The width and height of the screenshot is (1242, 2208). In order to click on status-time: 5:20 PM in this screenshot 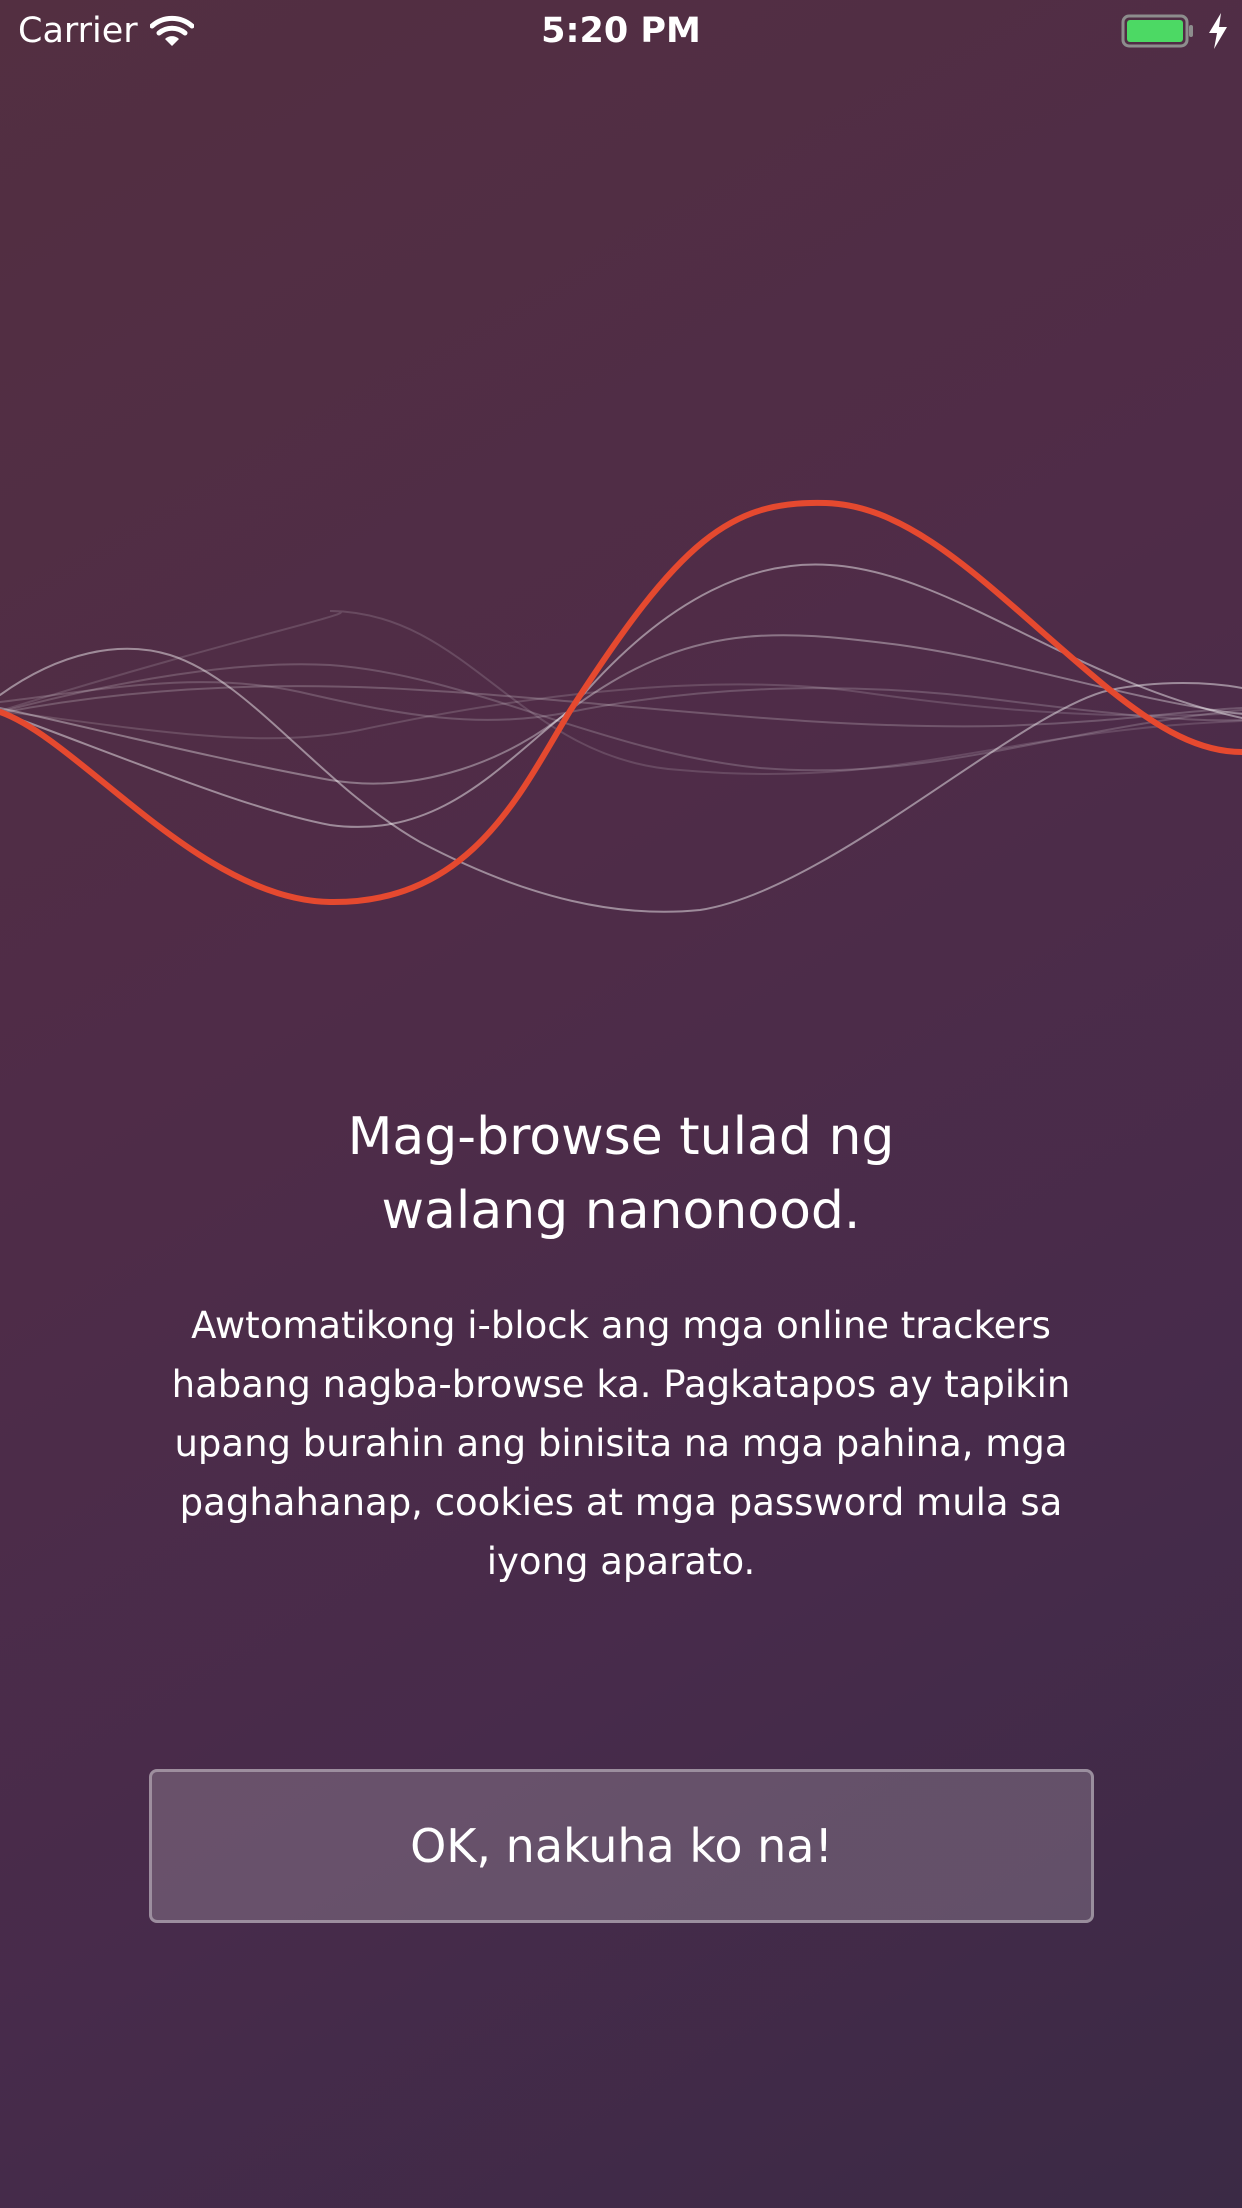, I will do `click(621, 31)`.